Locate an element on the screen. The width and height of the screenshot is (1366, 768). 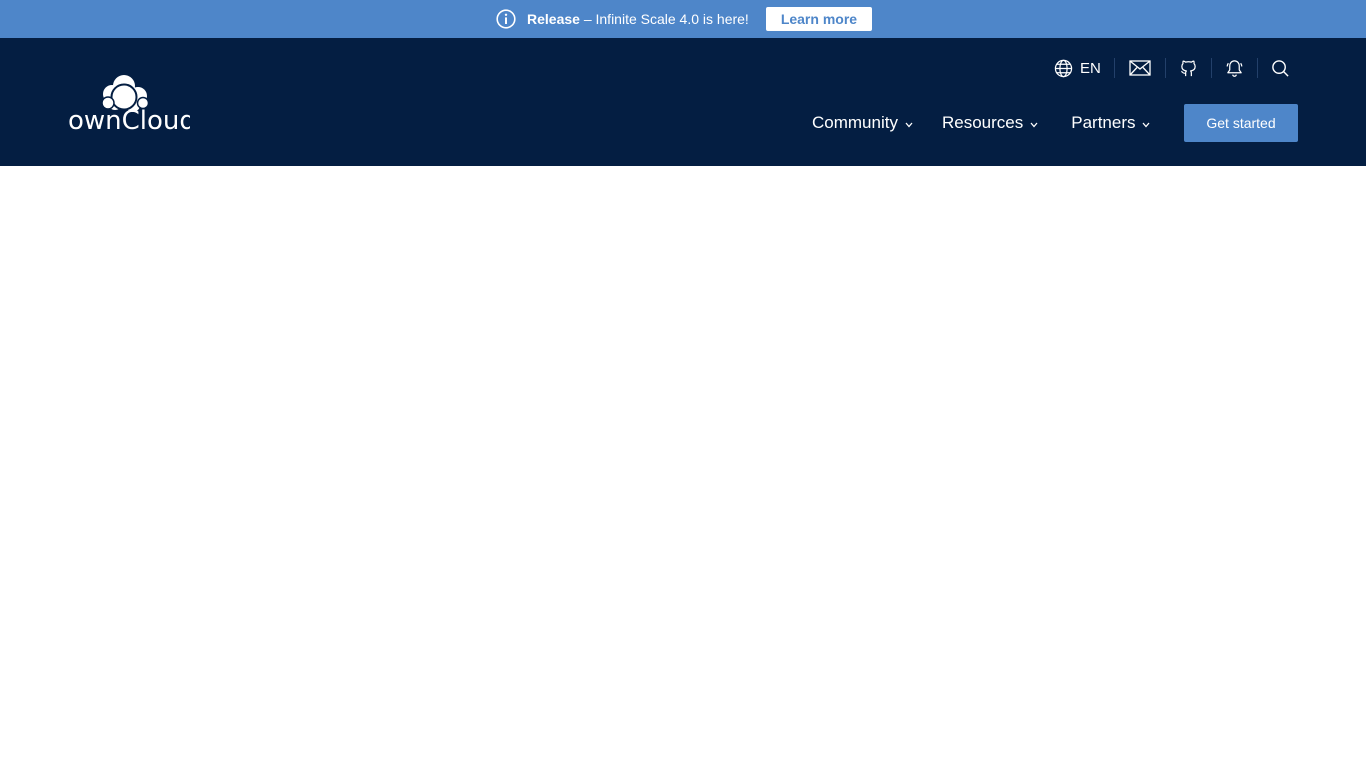
announcement-message: – Infinite Scale 4.0 is here! is located at coordinates (664, 19).